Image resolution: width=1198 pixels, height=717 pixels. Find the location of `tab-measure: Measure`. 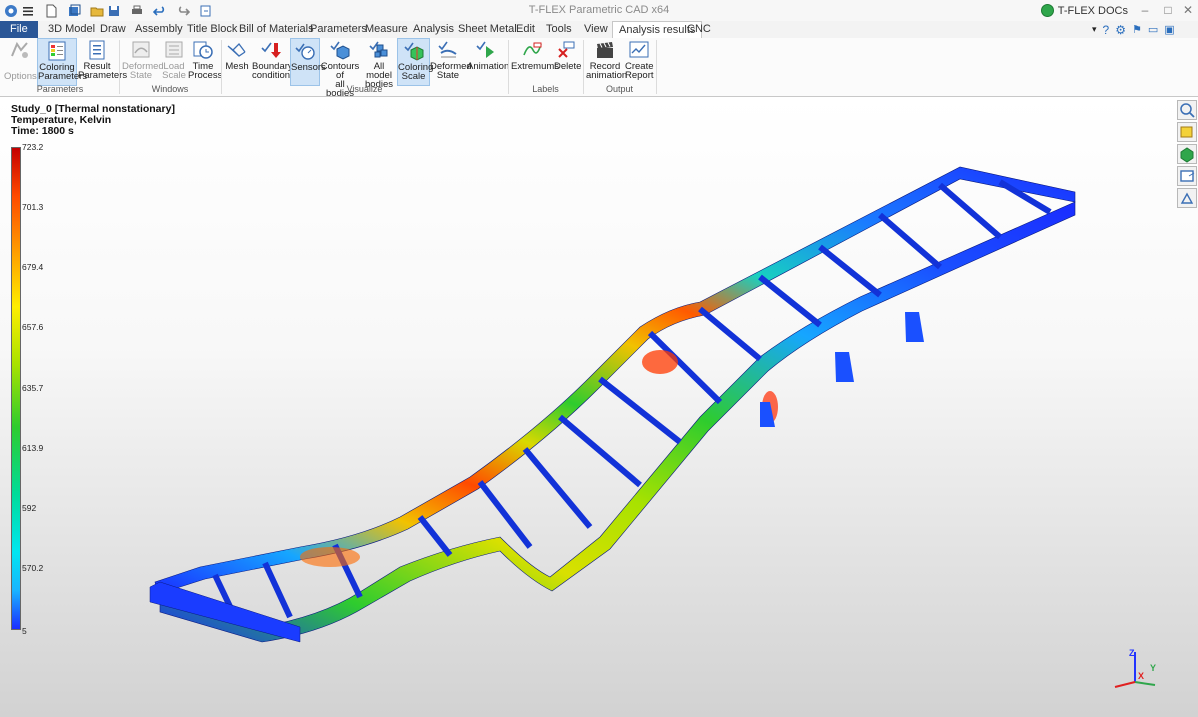

tab-measure: Measure is located at coordinates (386, 29).